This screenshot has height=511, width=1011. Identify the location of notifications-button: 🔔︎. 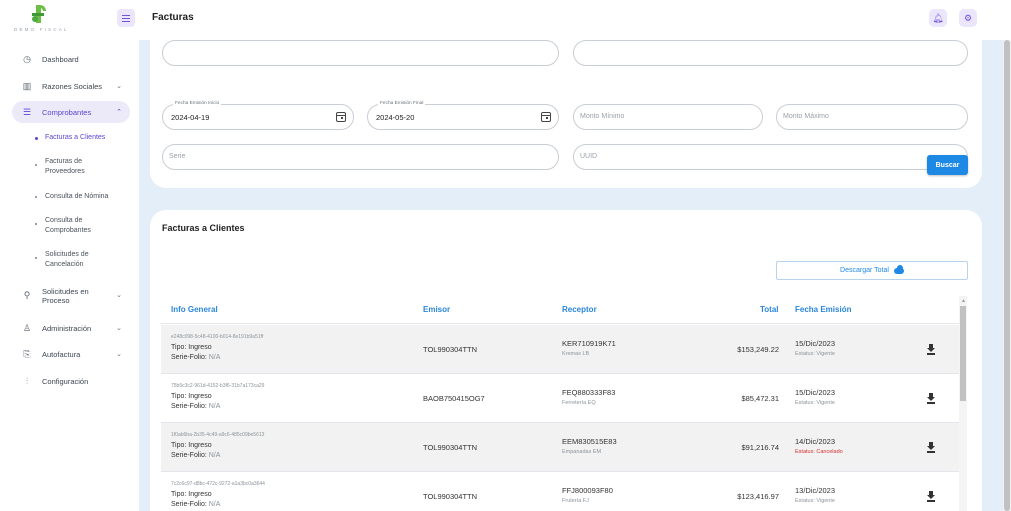
(938, 18).